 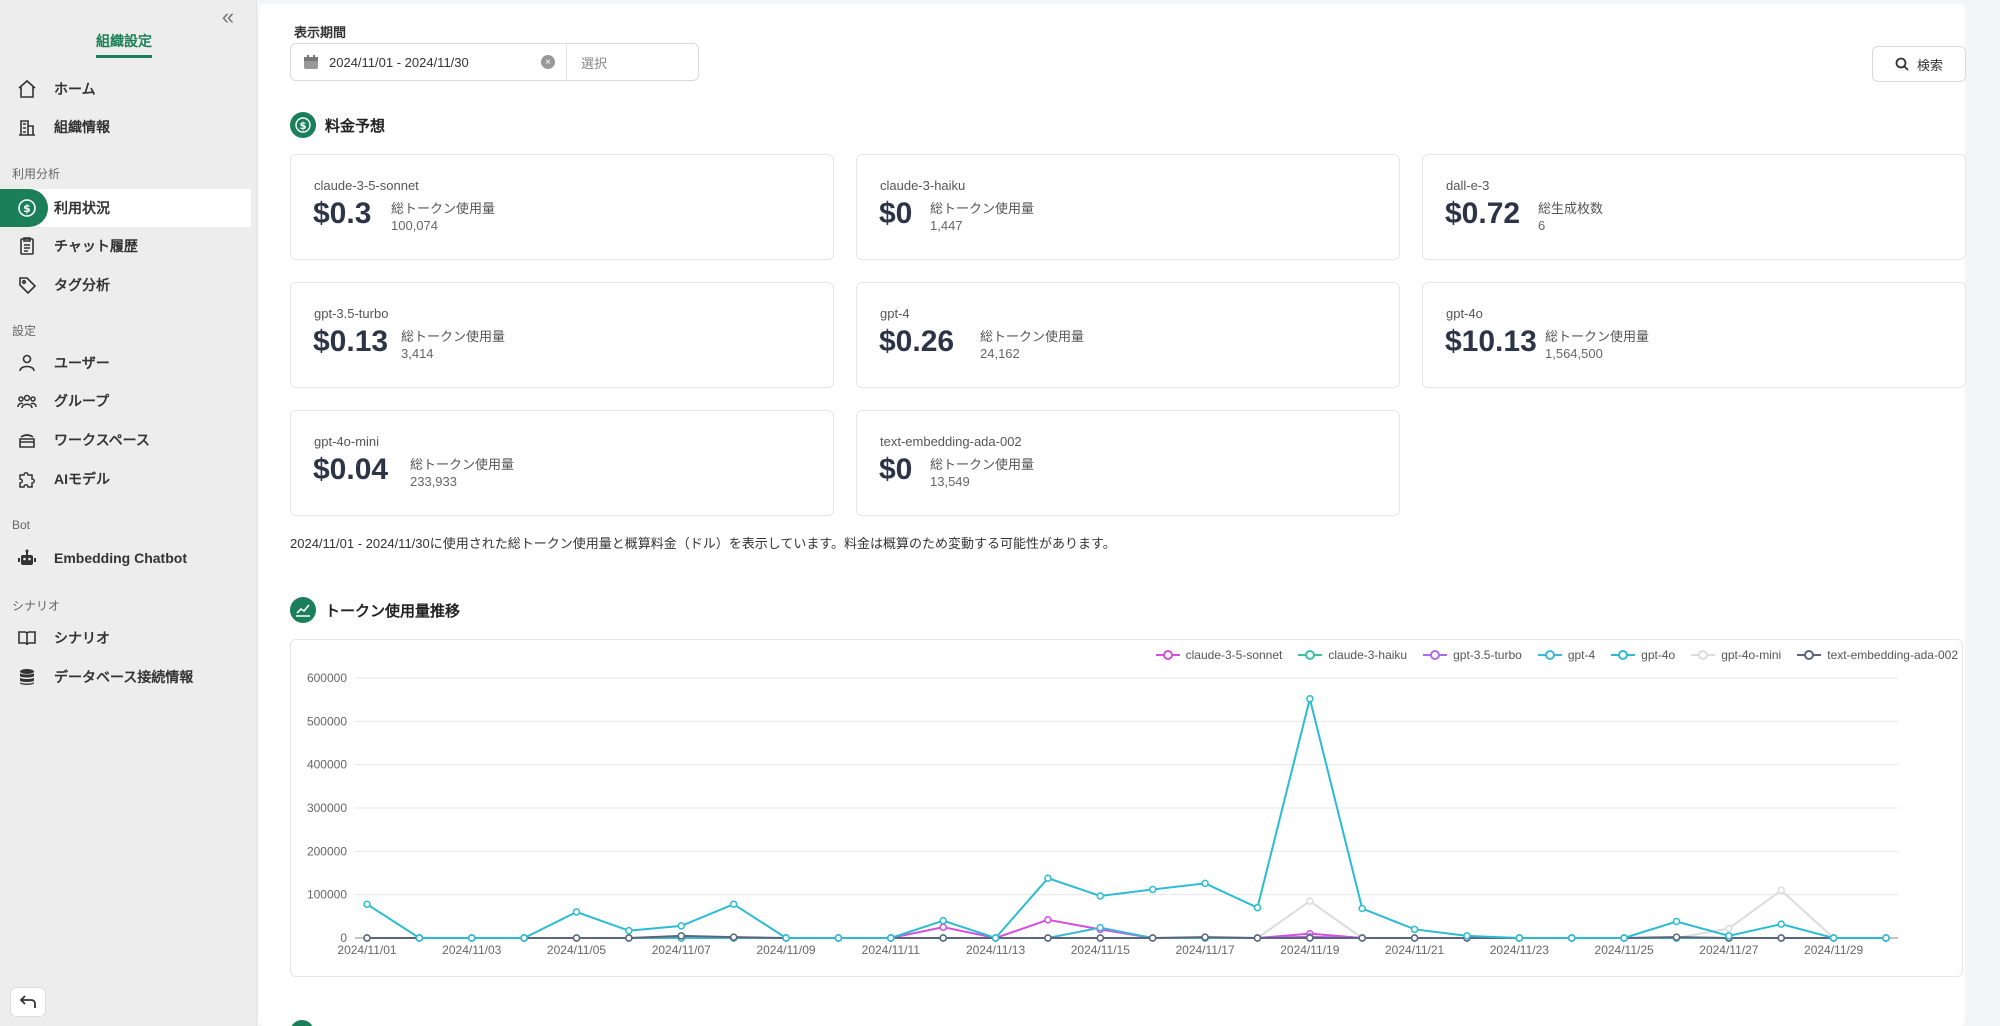 I want to click on sidebar-item-workspace: ワークスペース, so click(x=125, y=440).